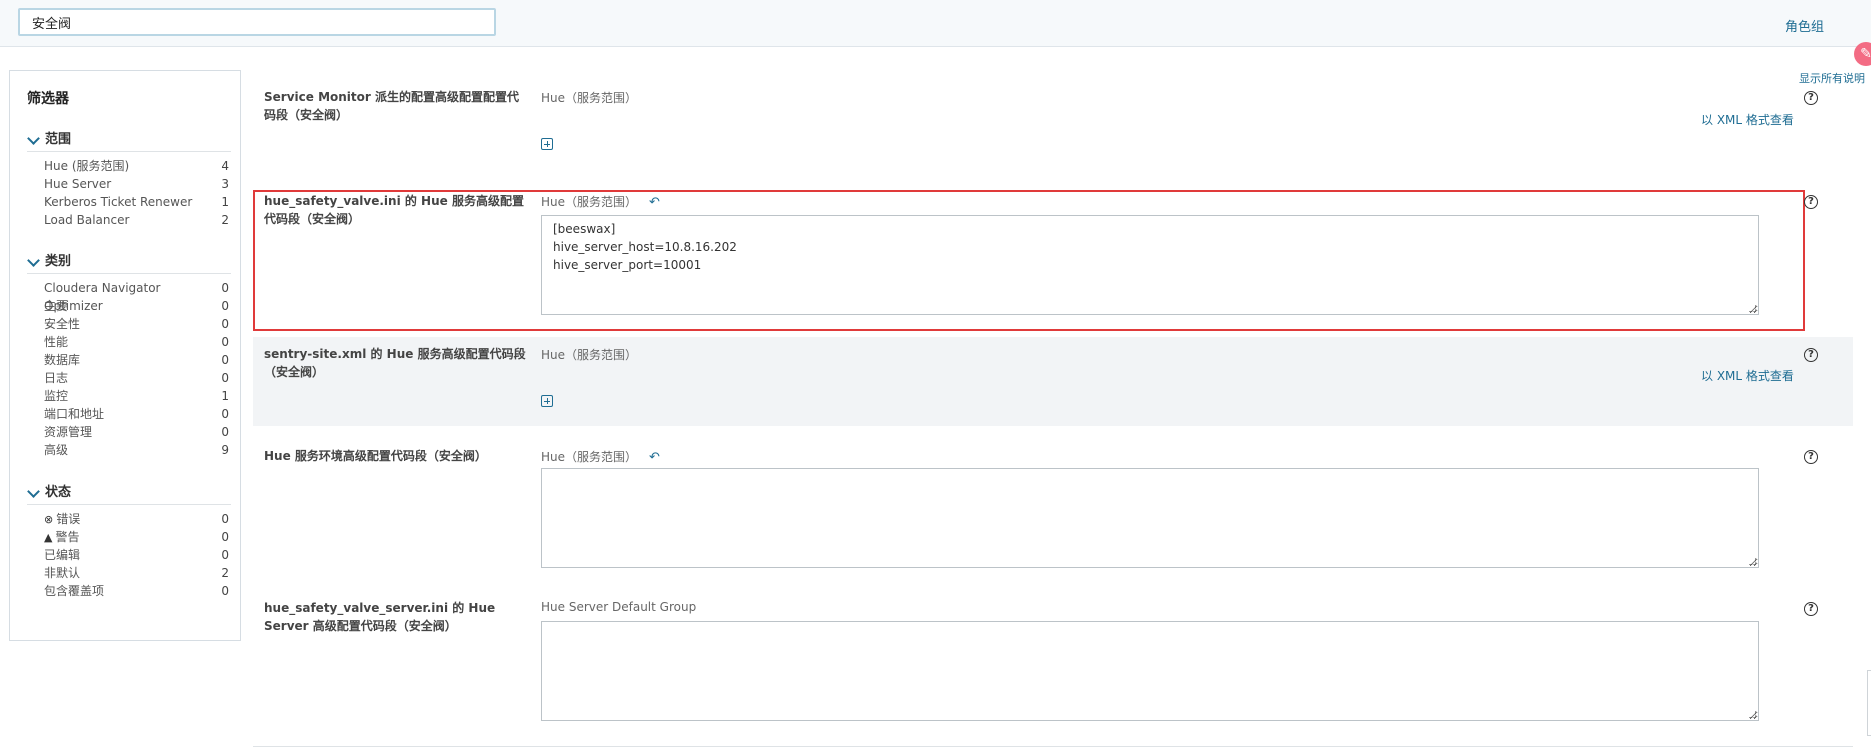 The image size is (1871, 748). What do you see at coordinates (935, 23) in the screenshot?
I see `top-bar: 角色组` at bounding box center [935, 23].